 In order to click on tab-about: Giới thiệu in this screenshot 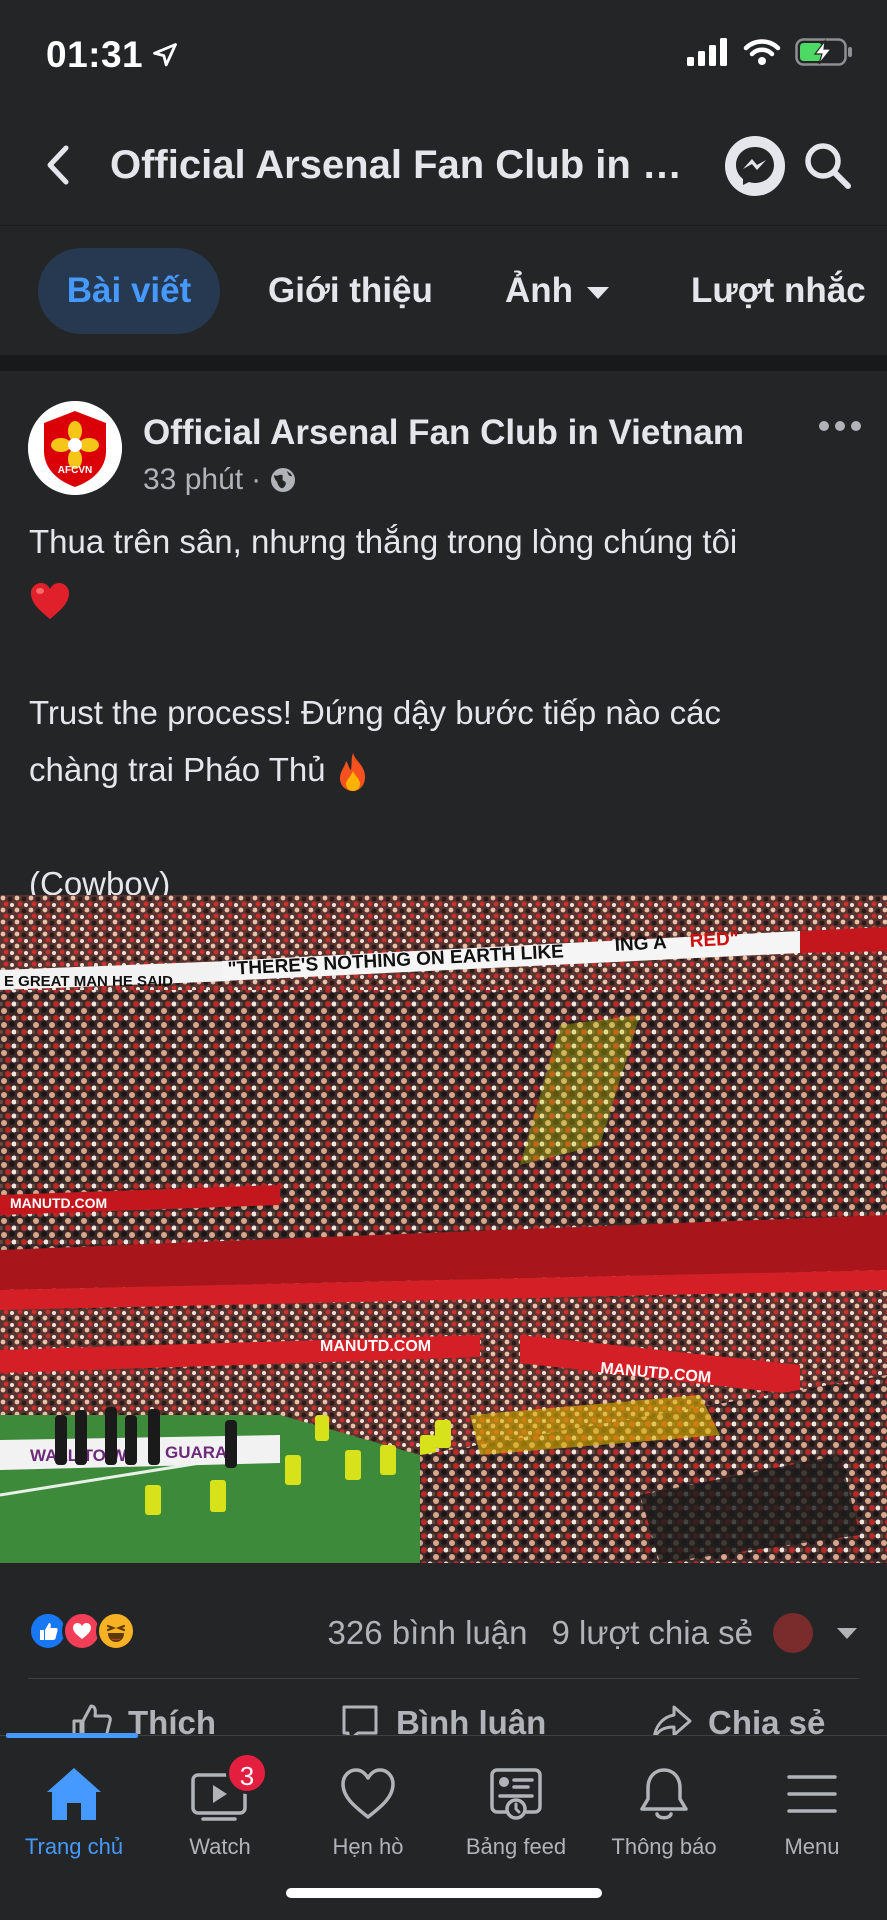, I will do `click(350, 291)`.